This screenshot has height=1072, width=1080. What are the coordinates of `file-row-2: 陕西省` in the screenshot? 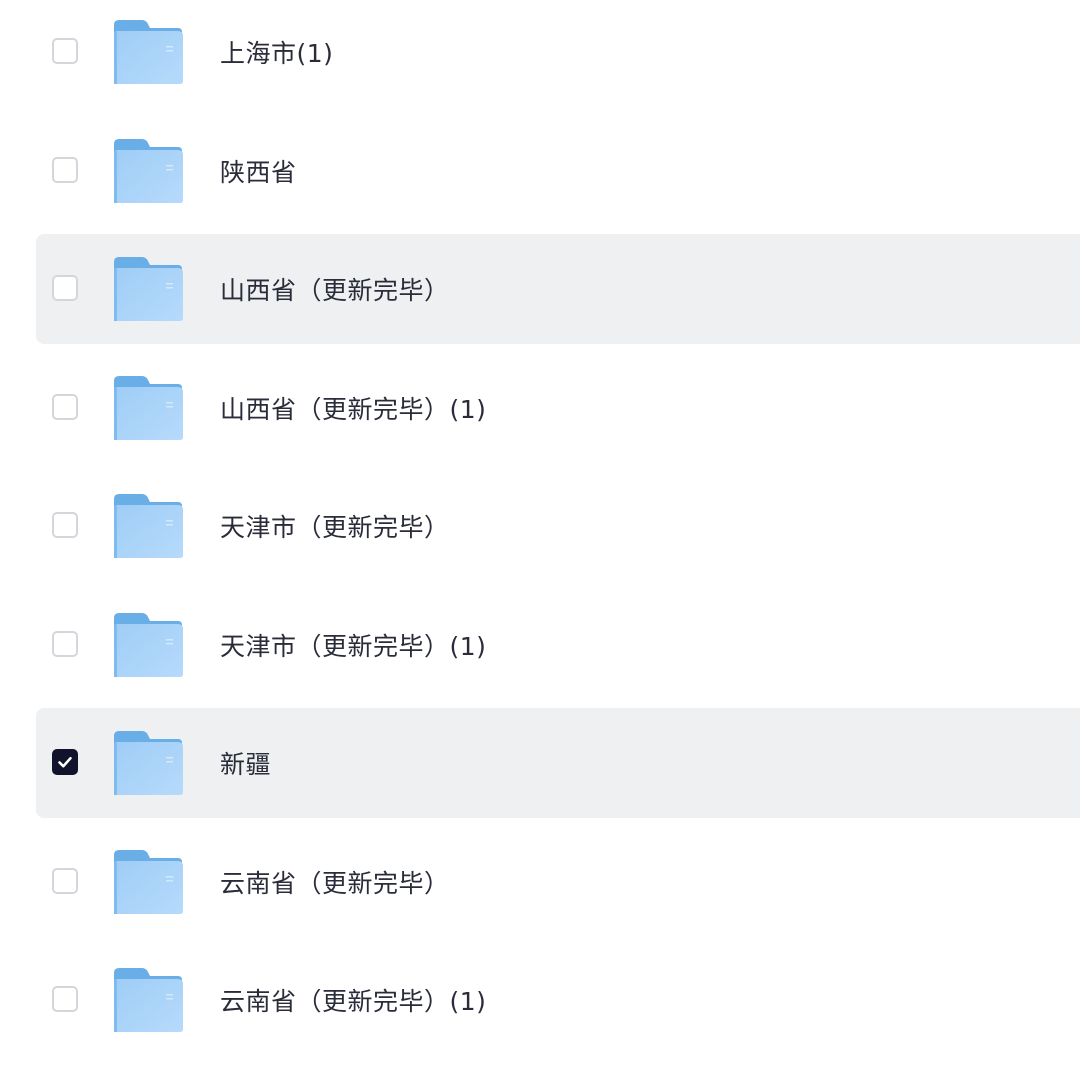 It's located at (558, 171).